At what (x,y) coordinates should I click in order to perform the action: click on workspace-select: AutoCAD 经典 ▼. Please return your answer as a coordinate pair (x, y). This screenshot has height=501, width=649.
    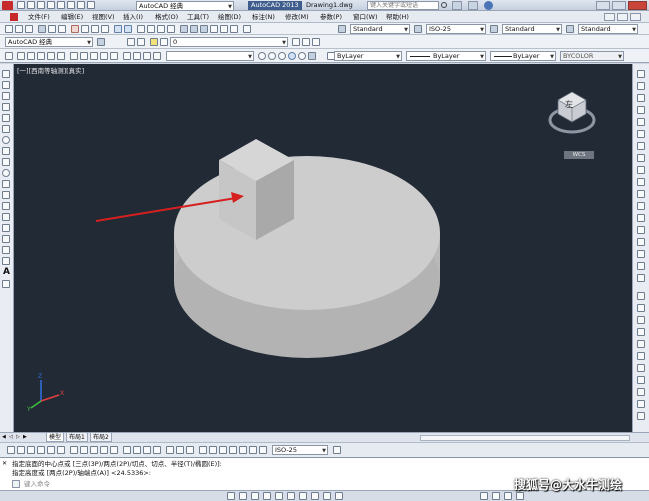
    Looking at the image, I should click on (49, 42).